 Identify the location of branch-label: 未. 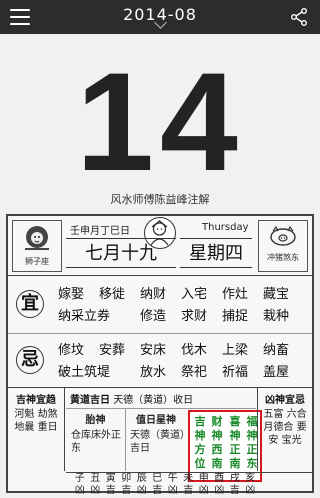
(188, 478).